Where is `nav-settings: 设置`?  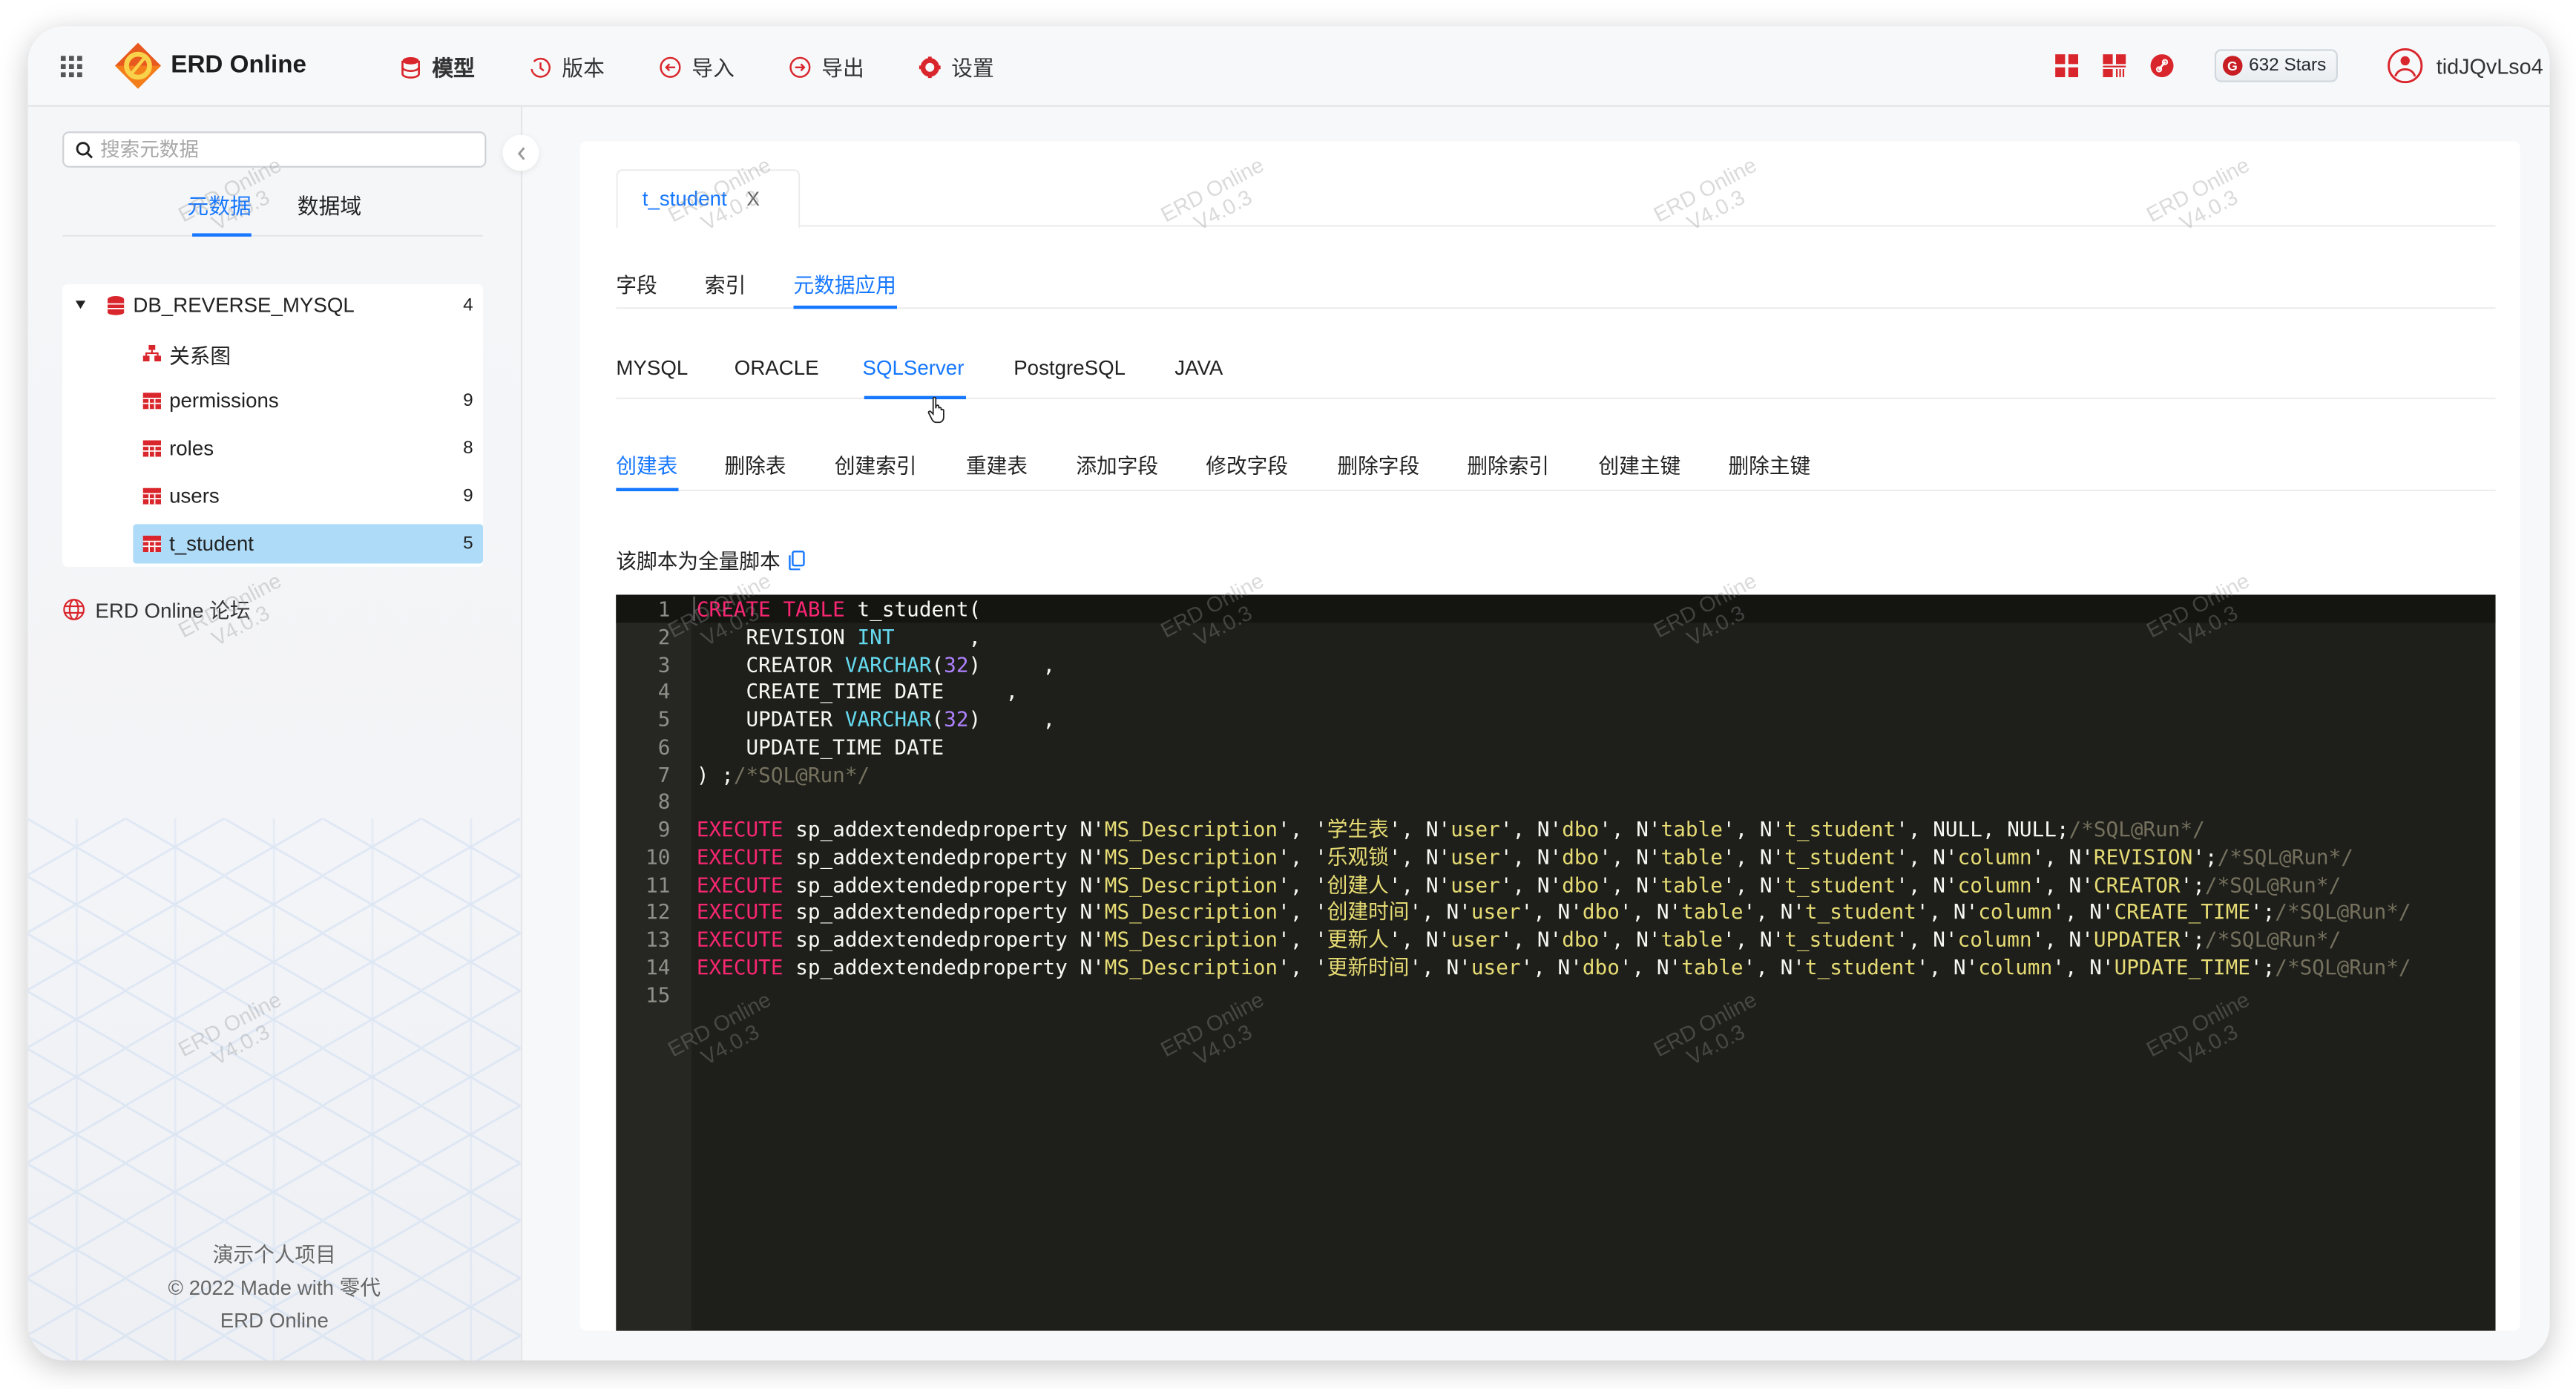 nav-settings: 设置 is located at coordinates (956, 66).